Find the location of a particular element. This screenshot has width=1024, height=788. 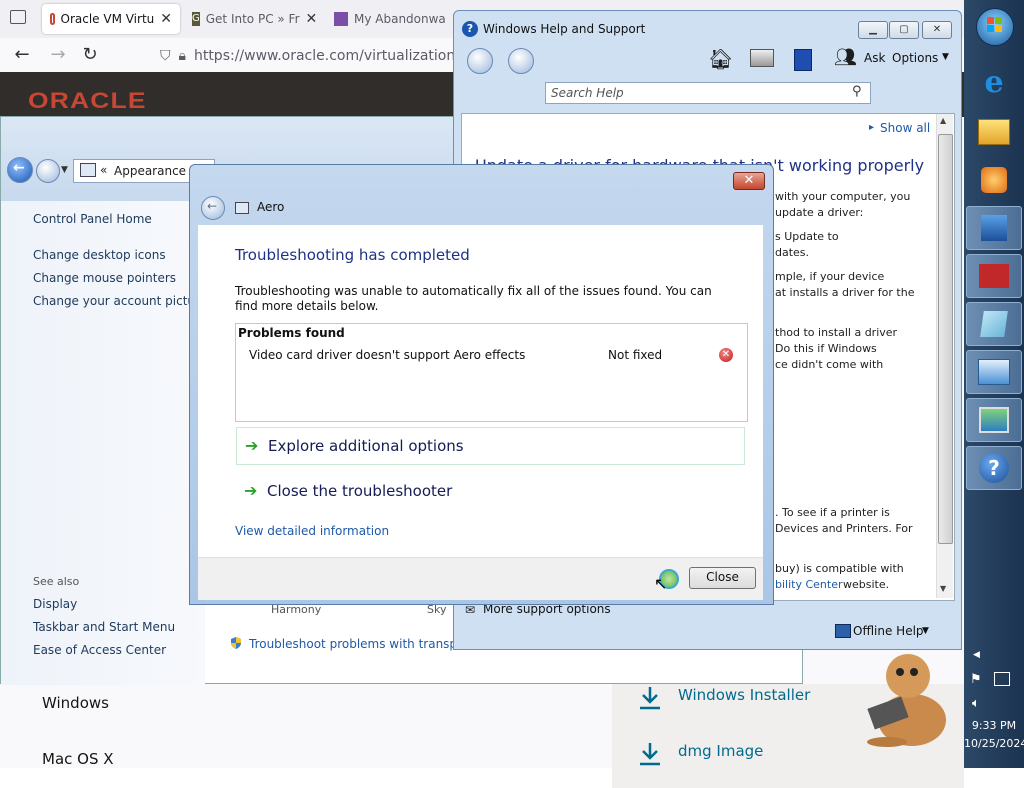

ease-of-access-link: Ease of Access Center is located at coordinates (99, 650).